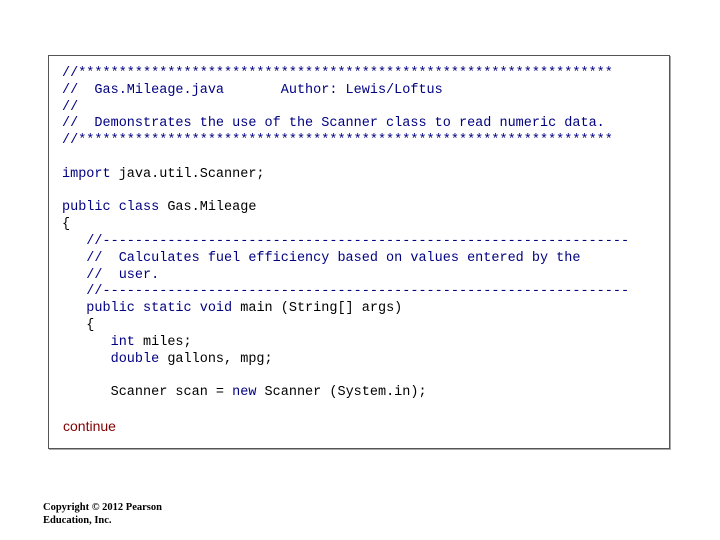  What do you see at coordinates (244, 393) in the screenshot?
I see `code-keyword: new` at bounding box center [244, 393].